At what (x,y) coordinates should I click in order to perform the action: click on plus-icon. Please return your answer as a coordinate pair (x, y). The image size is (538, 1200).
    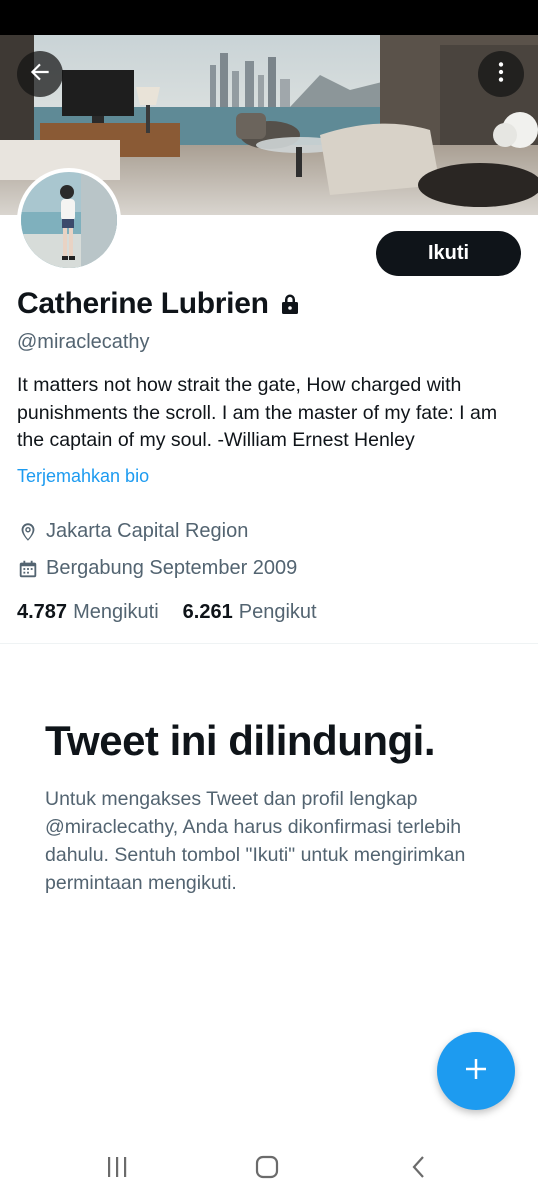
    Looking at the image, I should click on (476, 1071).